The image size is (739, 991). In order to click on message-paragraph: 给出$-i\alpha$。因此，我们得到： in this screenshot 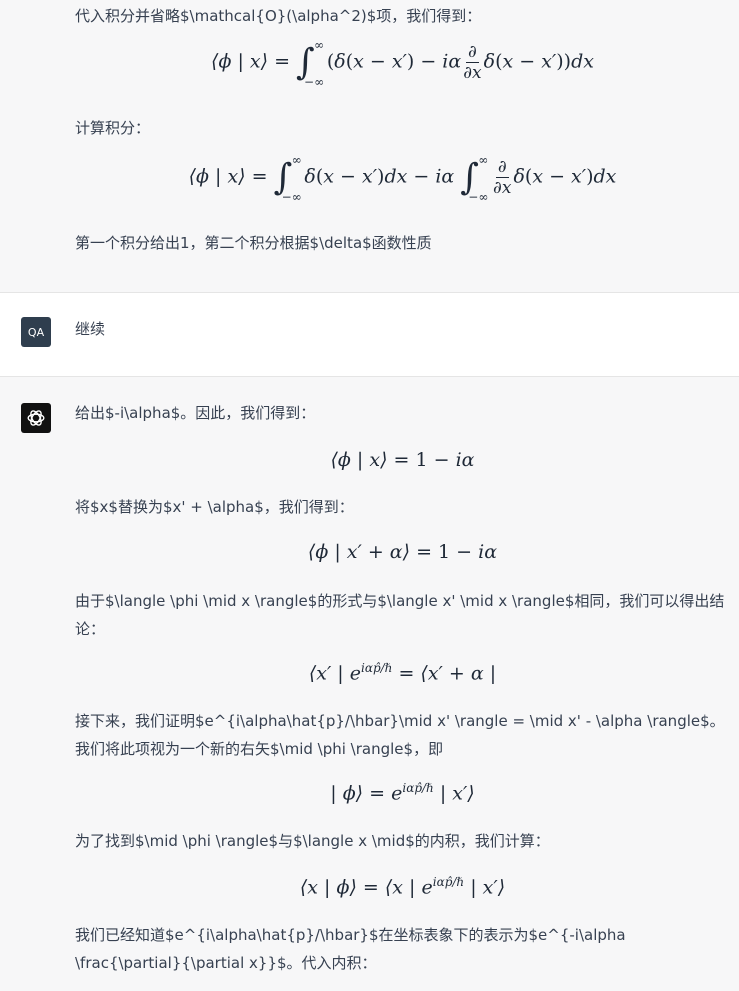, I will do `click(195, 413)`.